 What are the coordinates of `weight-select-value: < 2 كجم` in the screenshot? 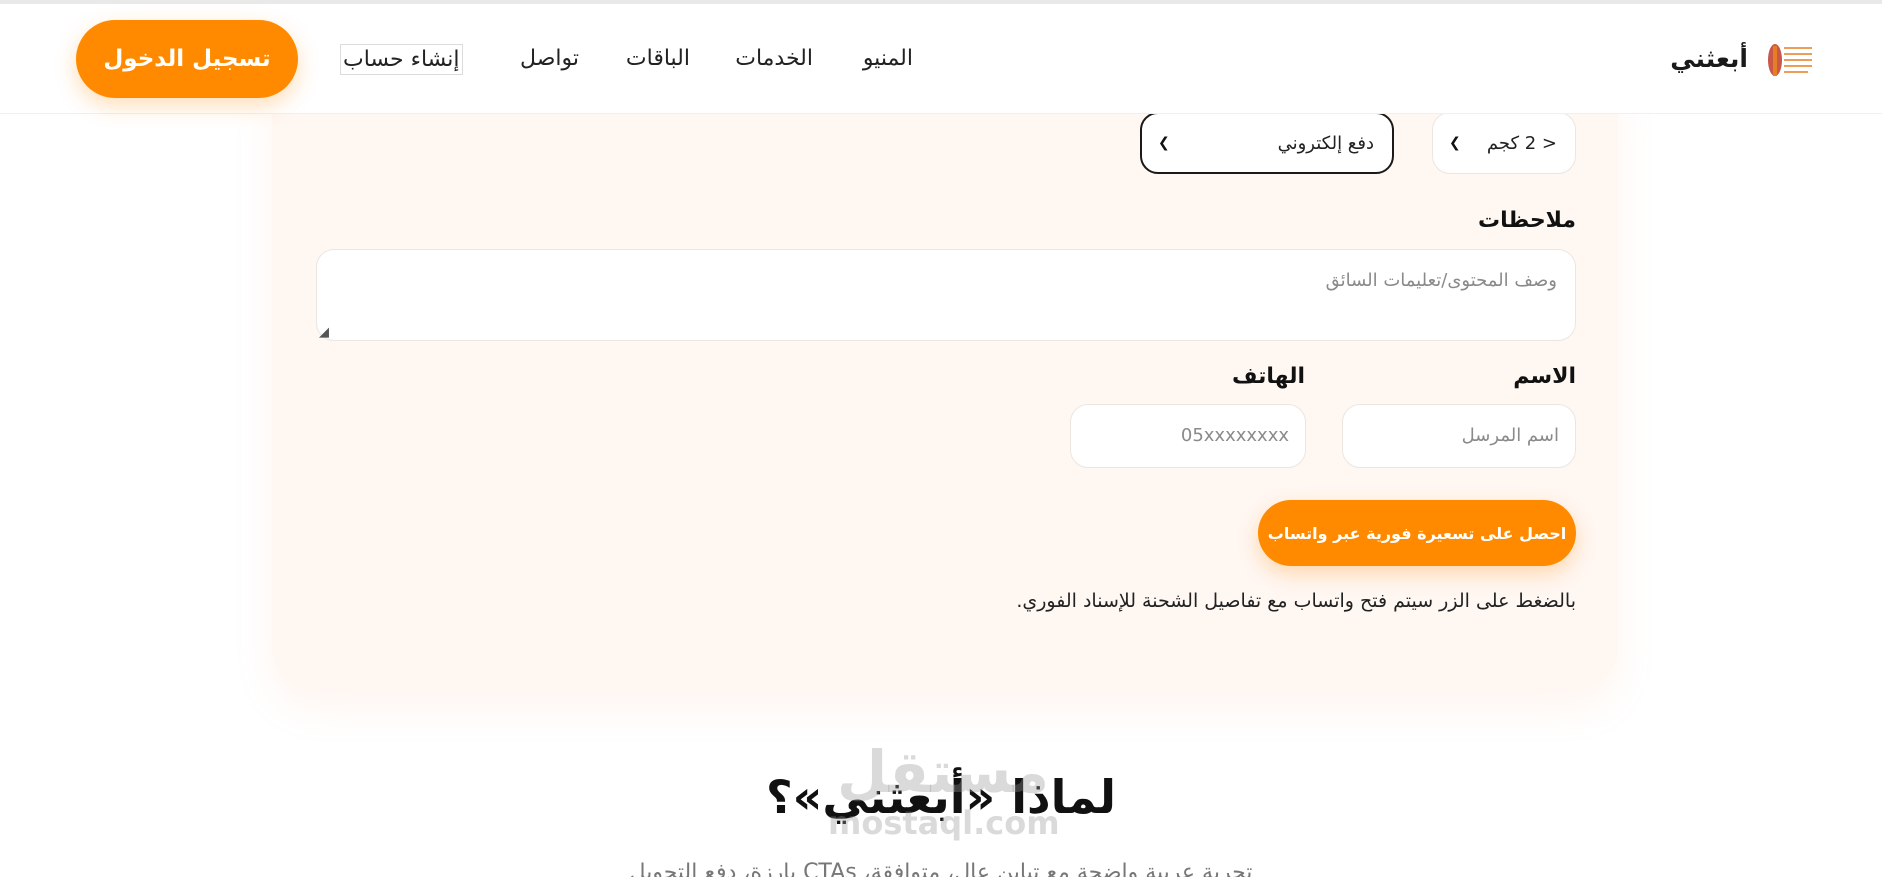 It's located at (1521, 143).